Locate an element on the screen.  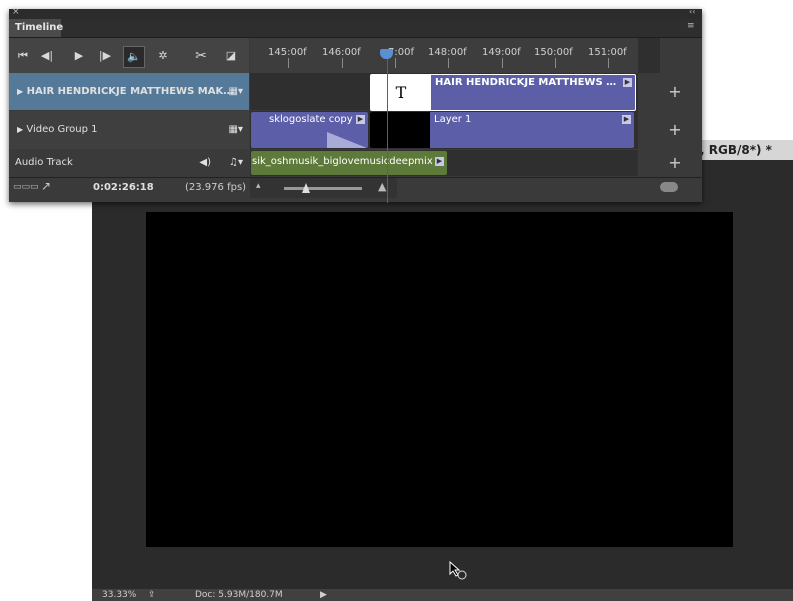
track-label: Audio Track is located at coordinates (44, 162).